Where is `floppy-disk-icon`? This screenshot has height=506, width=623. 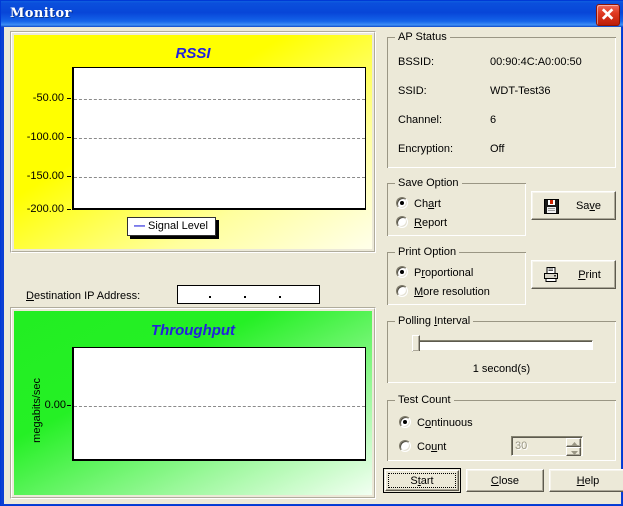 floppy-disk-icon is located at coordinates (551, 206).